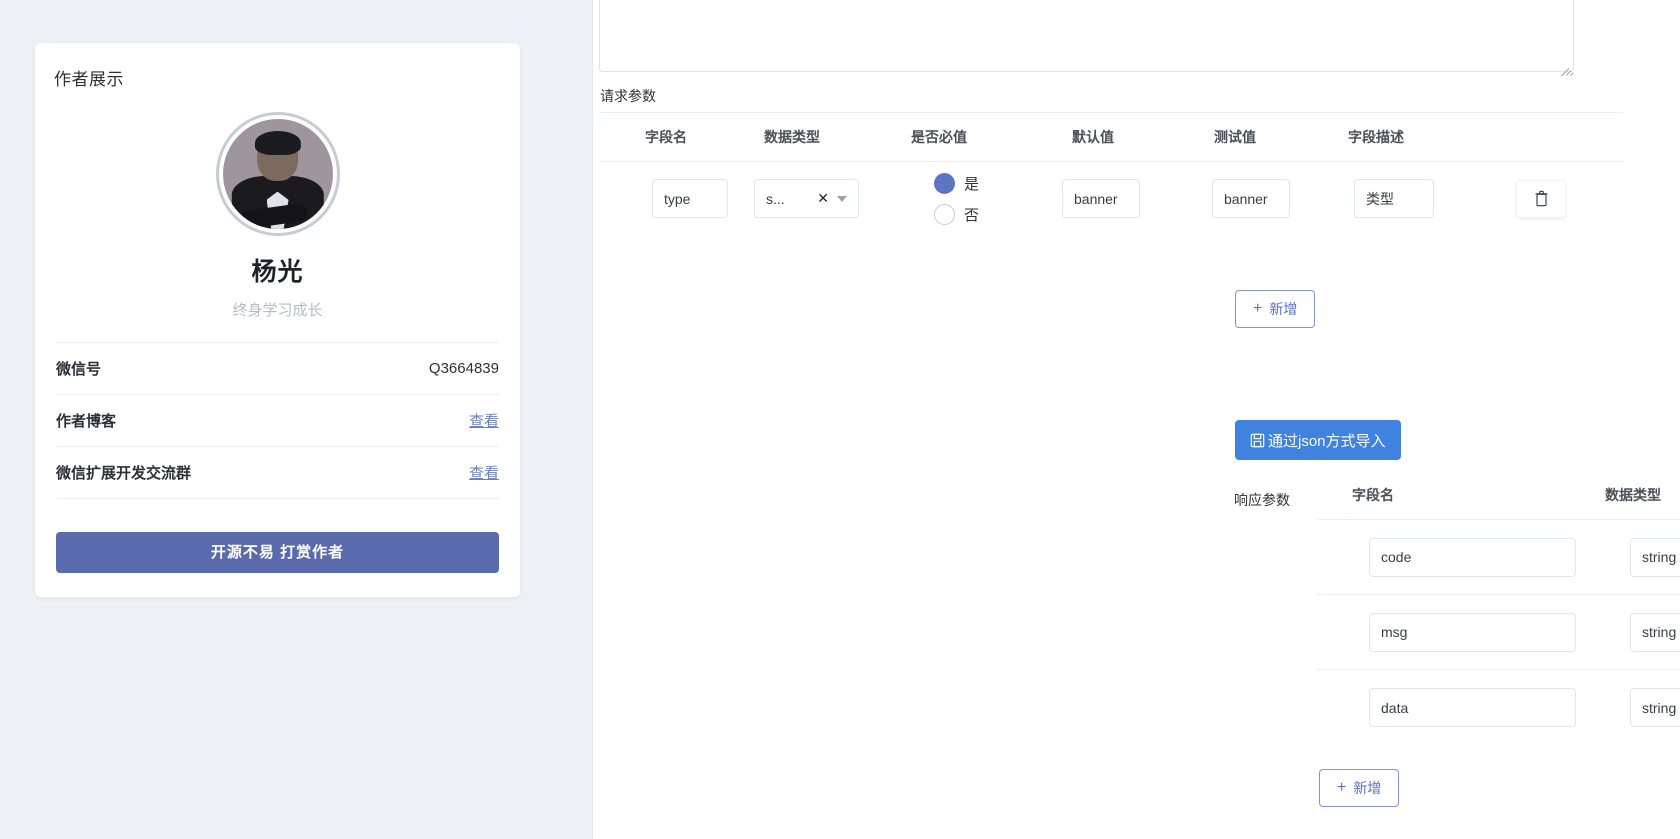 This screenshot has width=1680, height=839. What do you see at coordinates (1093, 137) in the screenshot?
I see `column-header-default-value: 默认值` at bounding box center [1093, 137].